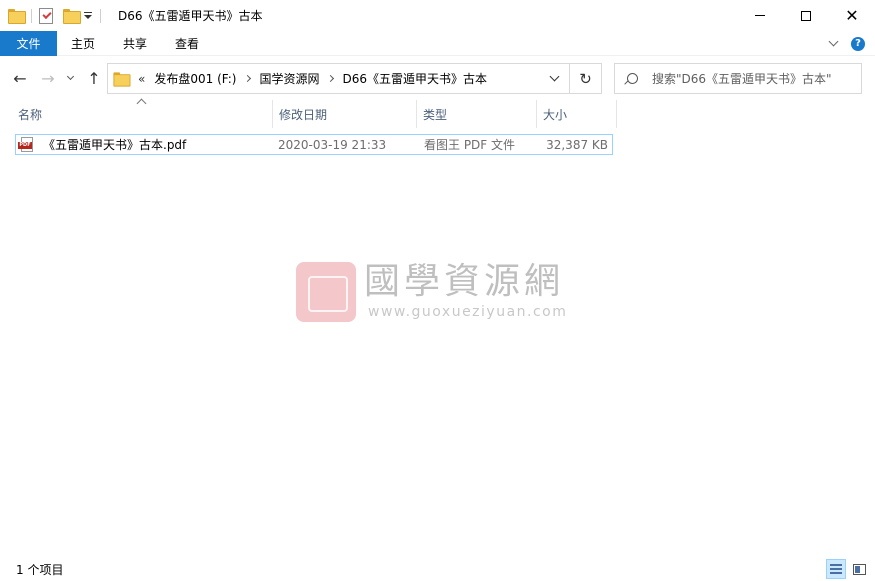 Image resolution: width=875 pixels, height=581 pixels. Describe the element at coordinates (756, 78) in the screenshot. I see `search-input` at that location.